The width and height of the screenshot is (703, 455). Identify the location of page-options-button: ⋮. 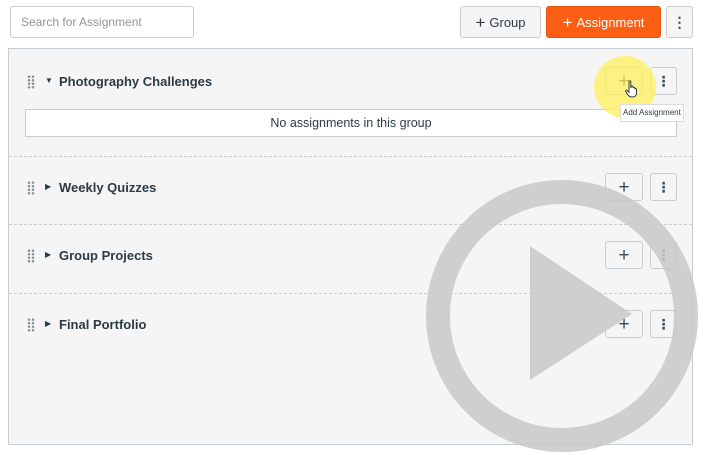
(679, 22).